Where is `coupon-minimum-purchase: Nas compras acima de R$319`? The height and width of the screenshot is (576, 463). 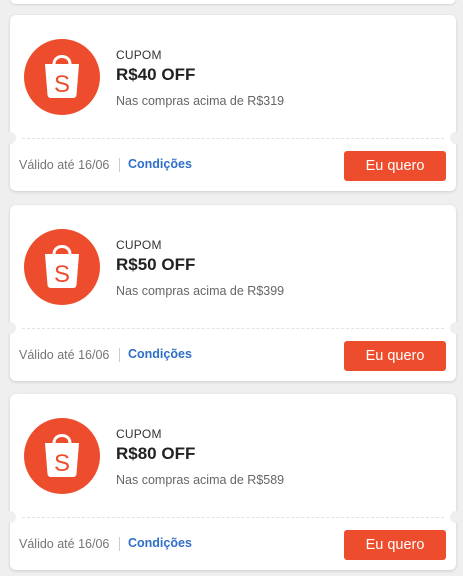 coupon-minimum-purchase: Nas compras acima de R$319 is located at coordinates (200, 101).